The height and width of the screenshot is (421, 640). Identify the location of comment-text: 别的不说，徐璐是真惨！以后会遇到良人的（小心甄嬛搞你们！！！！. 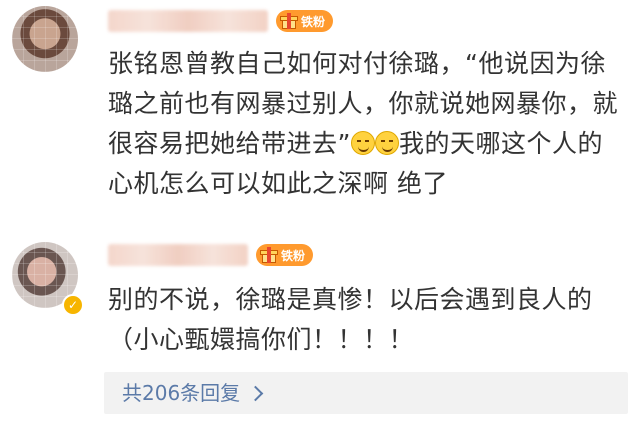
(350, 319).